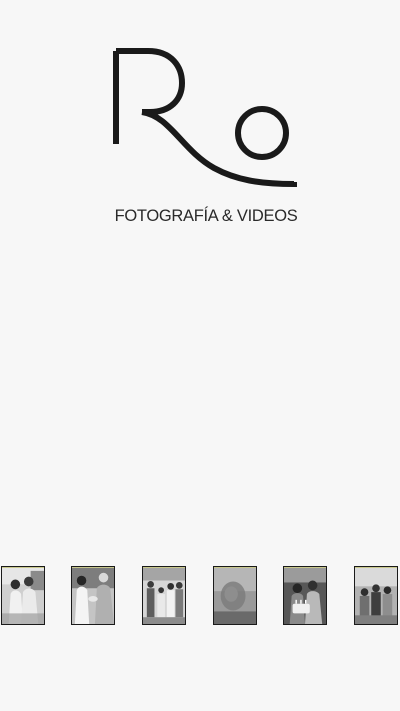  Describe the element at coordinates (219, 148) in the screenshot. I see `logo-letter-r-swoosh` at that location.